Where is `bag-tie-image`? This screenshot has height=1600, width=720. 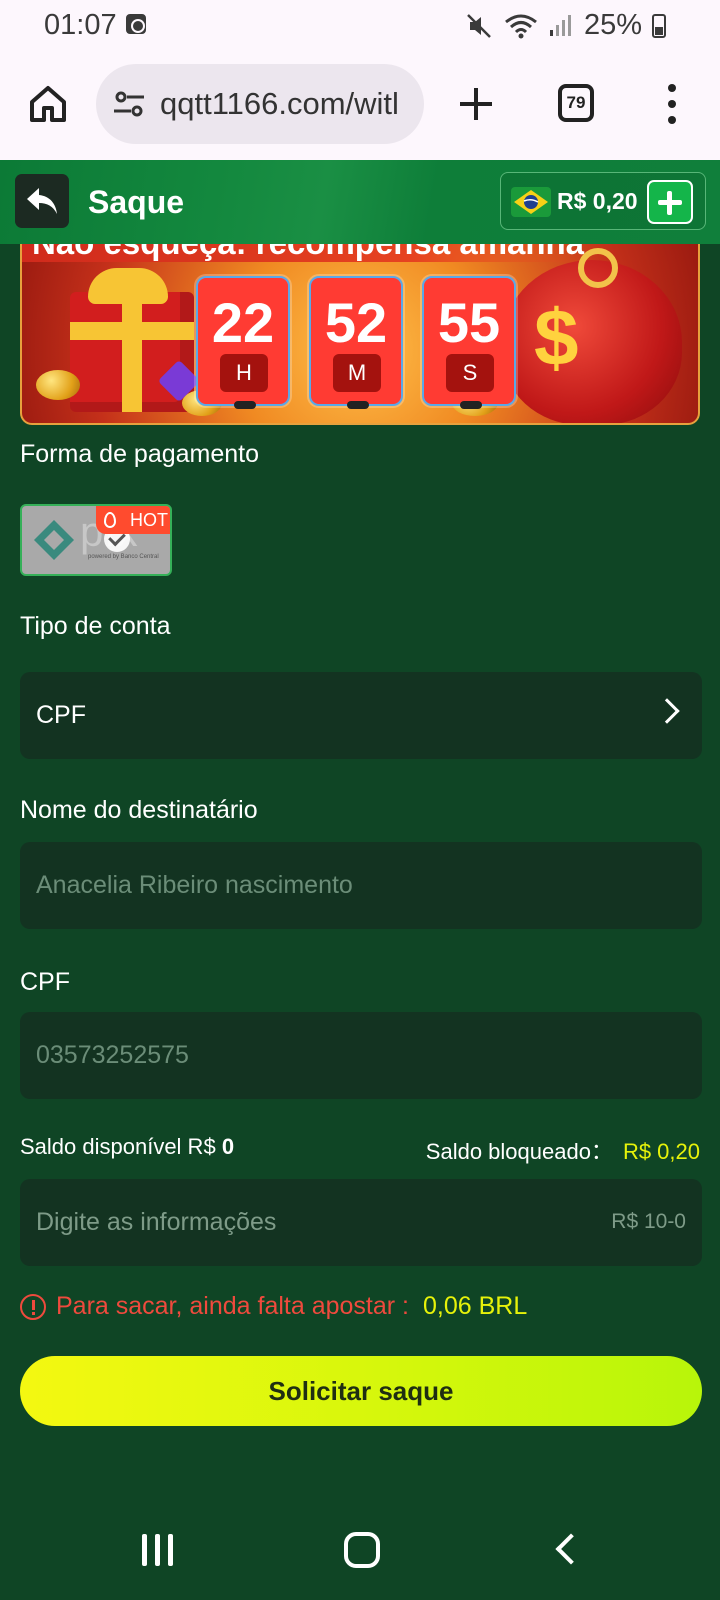
bag-tie-image is located at coordinates (598, 268).